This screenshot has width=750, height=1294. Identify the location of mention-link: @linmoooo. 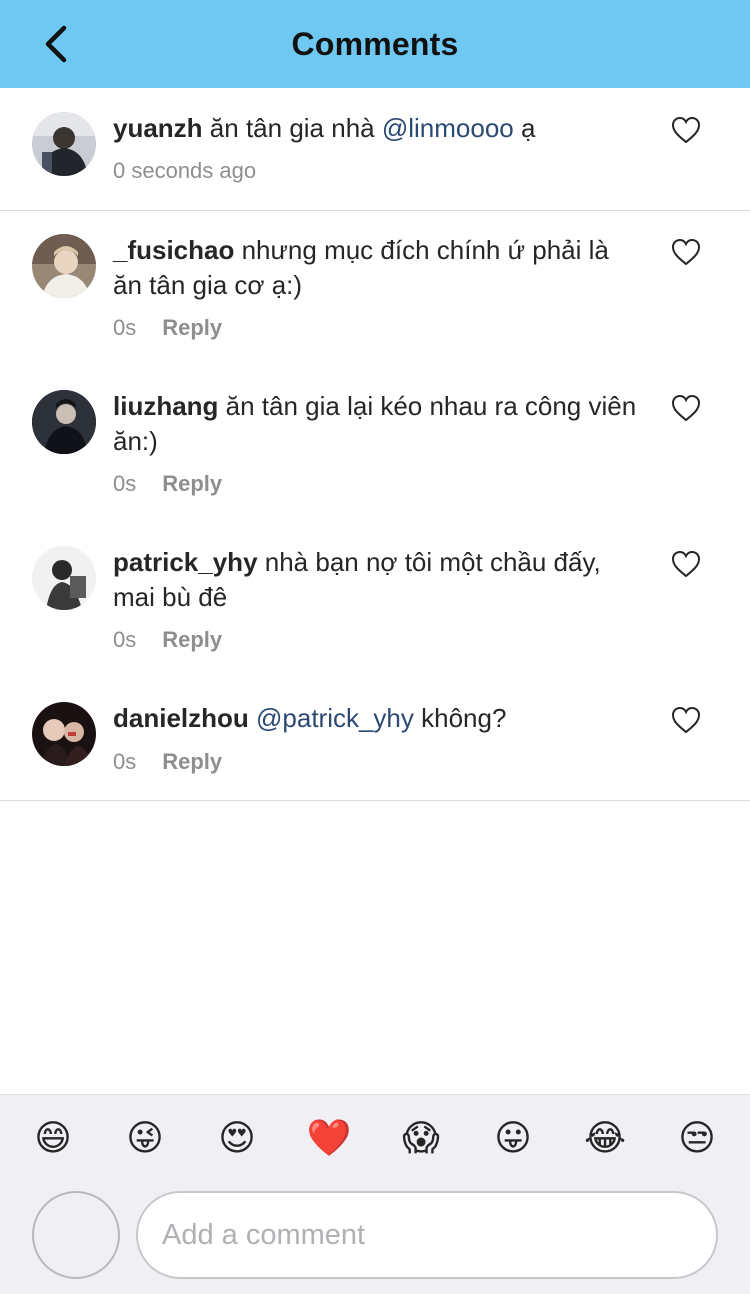
(448, 128).